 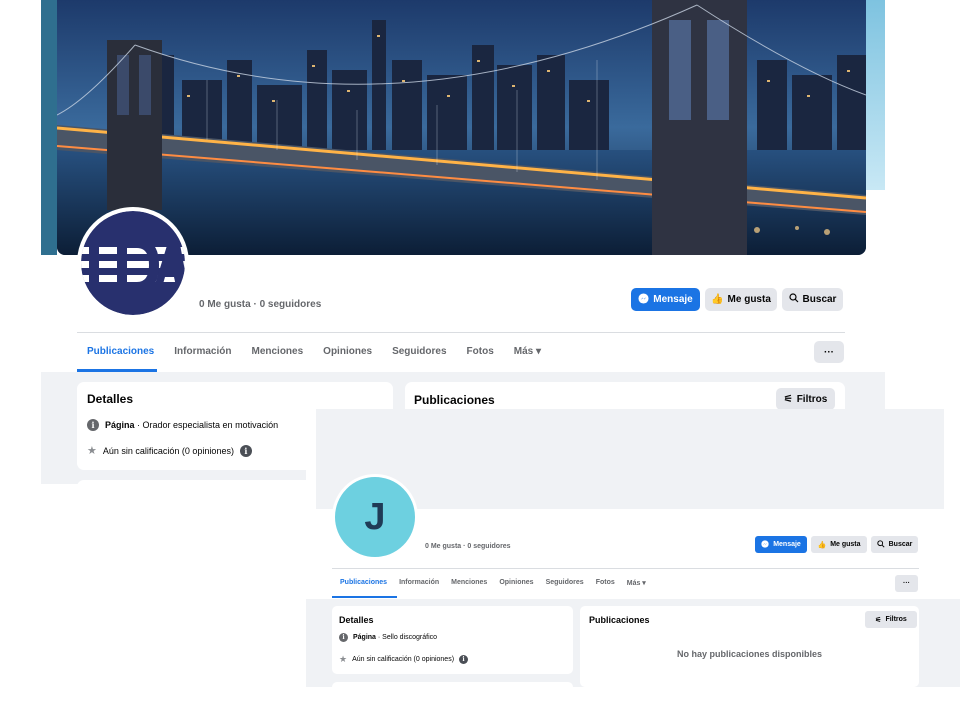 What do you see at coordinates (749, 654) in the screenshot?
I see `empty-posts-message: No hay publicaciones disponibles` at bounding box center [749, 654].